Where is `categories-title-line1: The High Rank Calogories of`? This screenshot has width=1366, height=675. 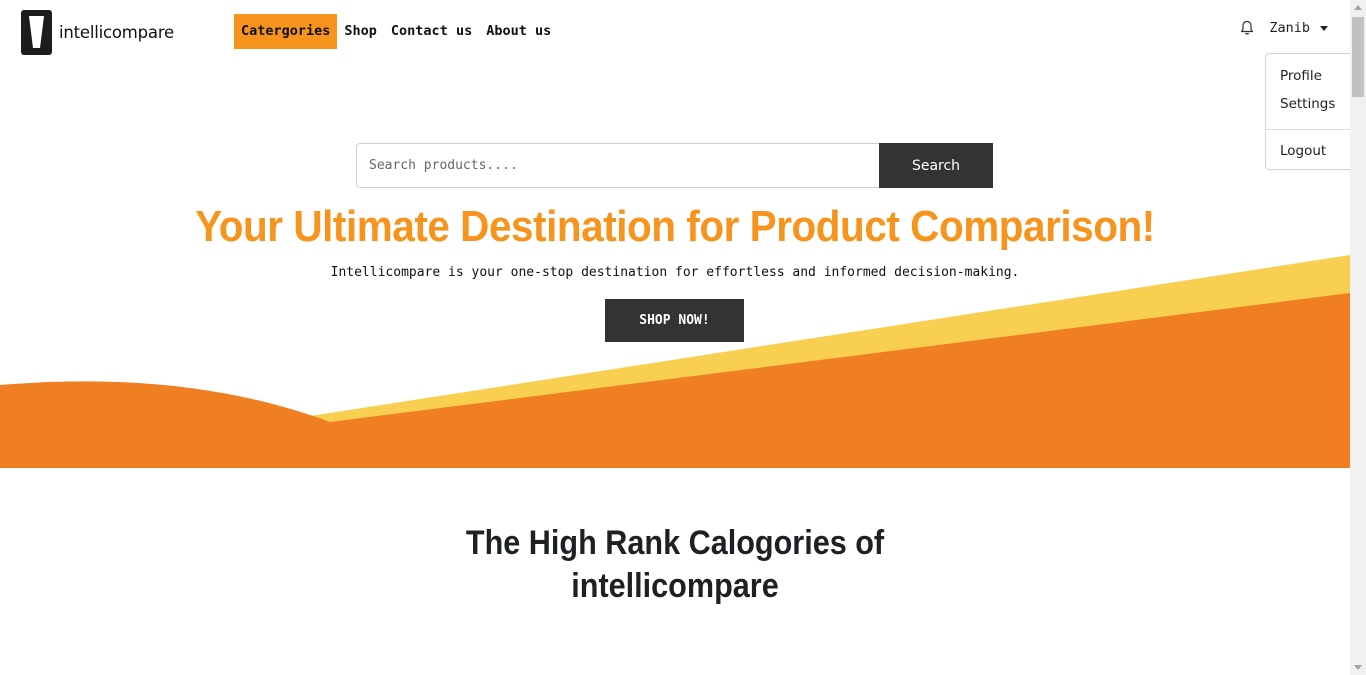 categories-title-line1: The High Rank Calogories of is located at coordinates (675, 543).